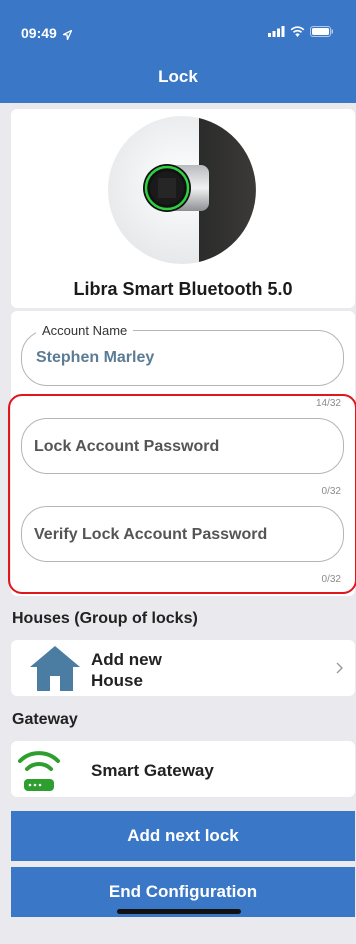 The height and width of the screenshot is (944, 356). Describe the element at coordinates (328, 403) in the screenshot. I see `account-name-counter: 14/32` at that location.